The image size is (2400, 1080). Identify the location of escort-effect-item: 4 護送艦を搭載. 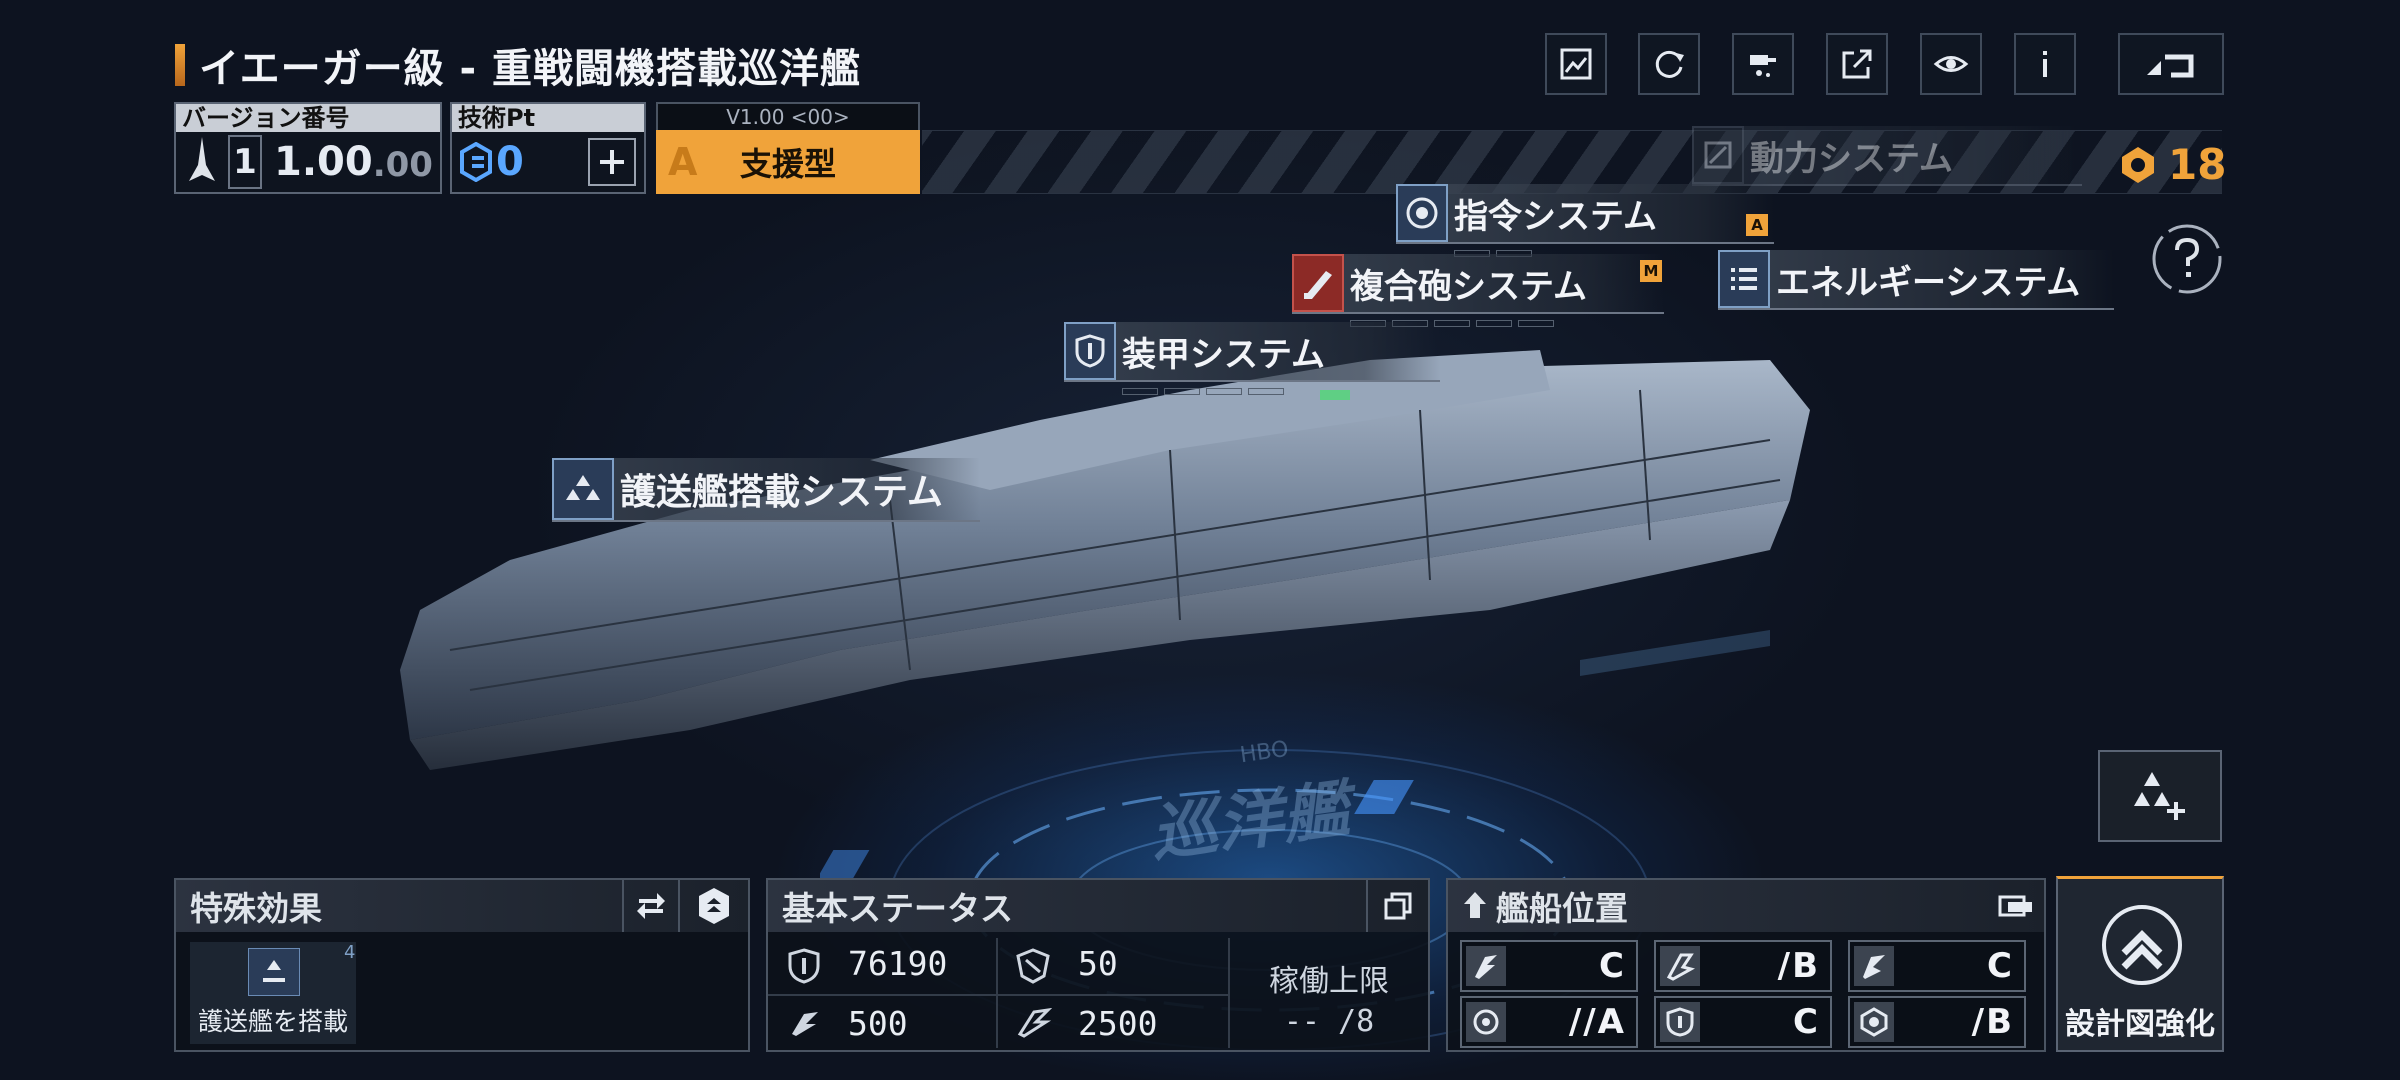
(273, 993).